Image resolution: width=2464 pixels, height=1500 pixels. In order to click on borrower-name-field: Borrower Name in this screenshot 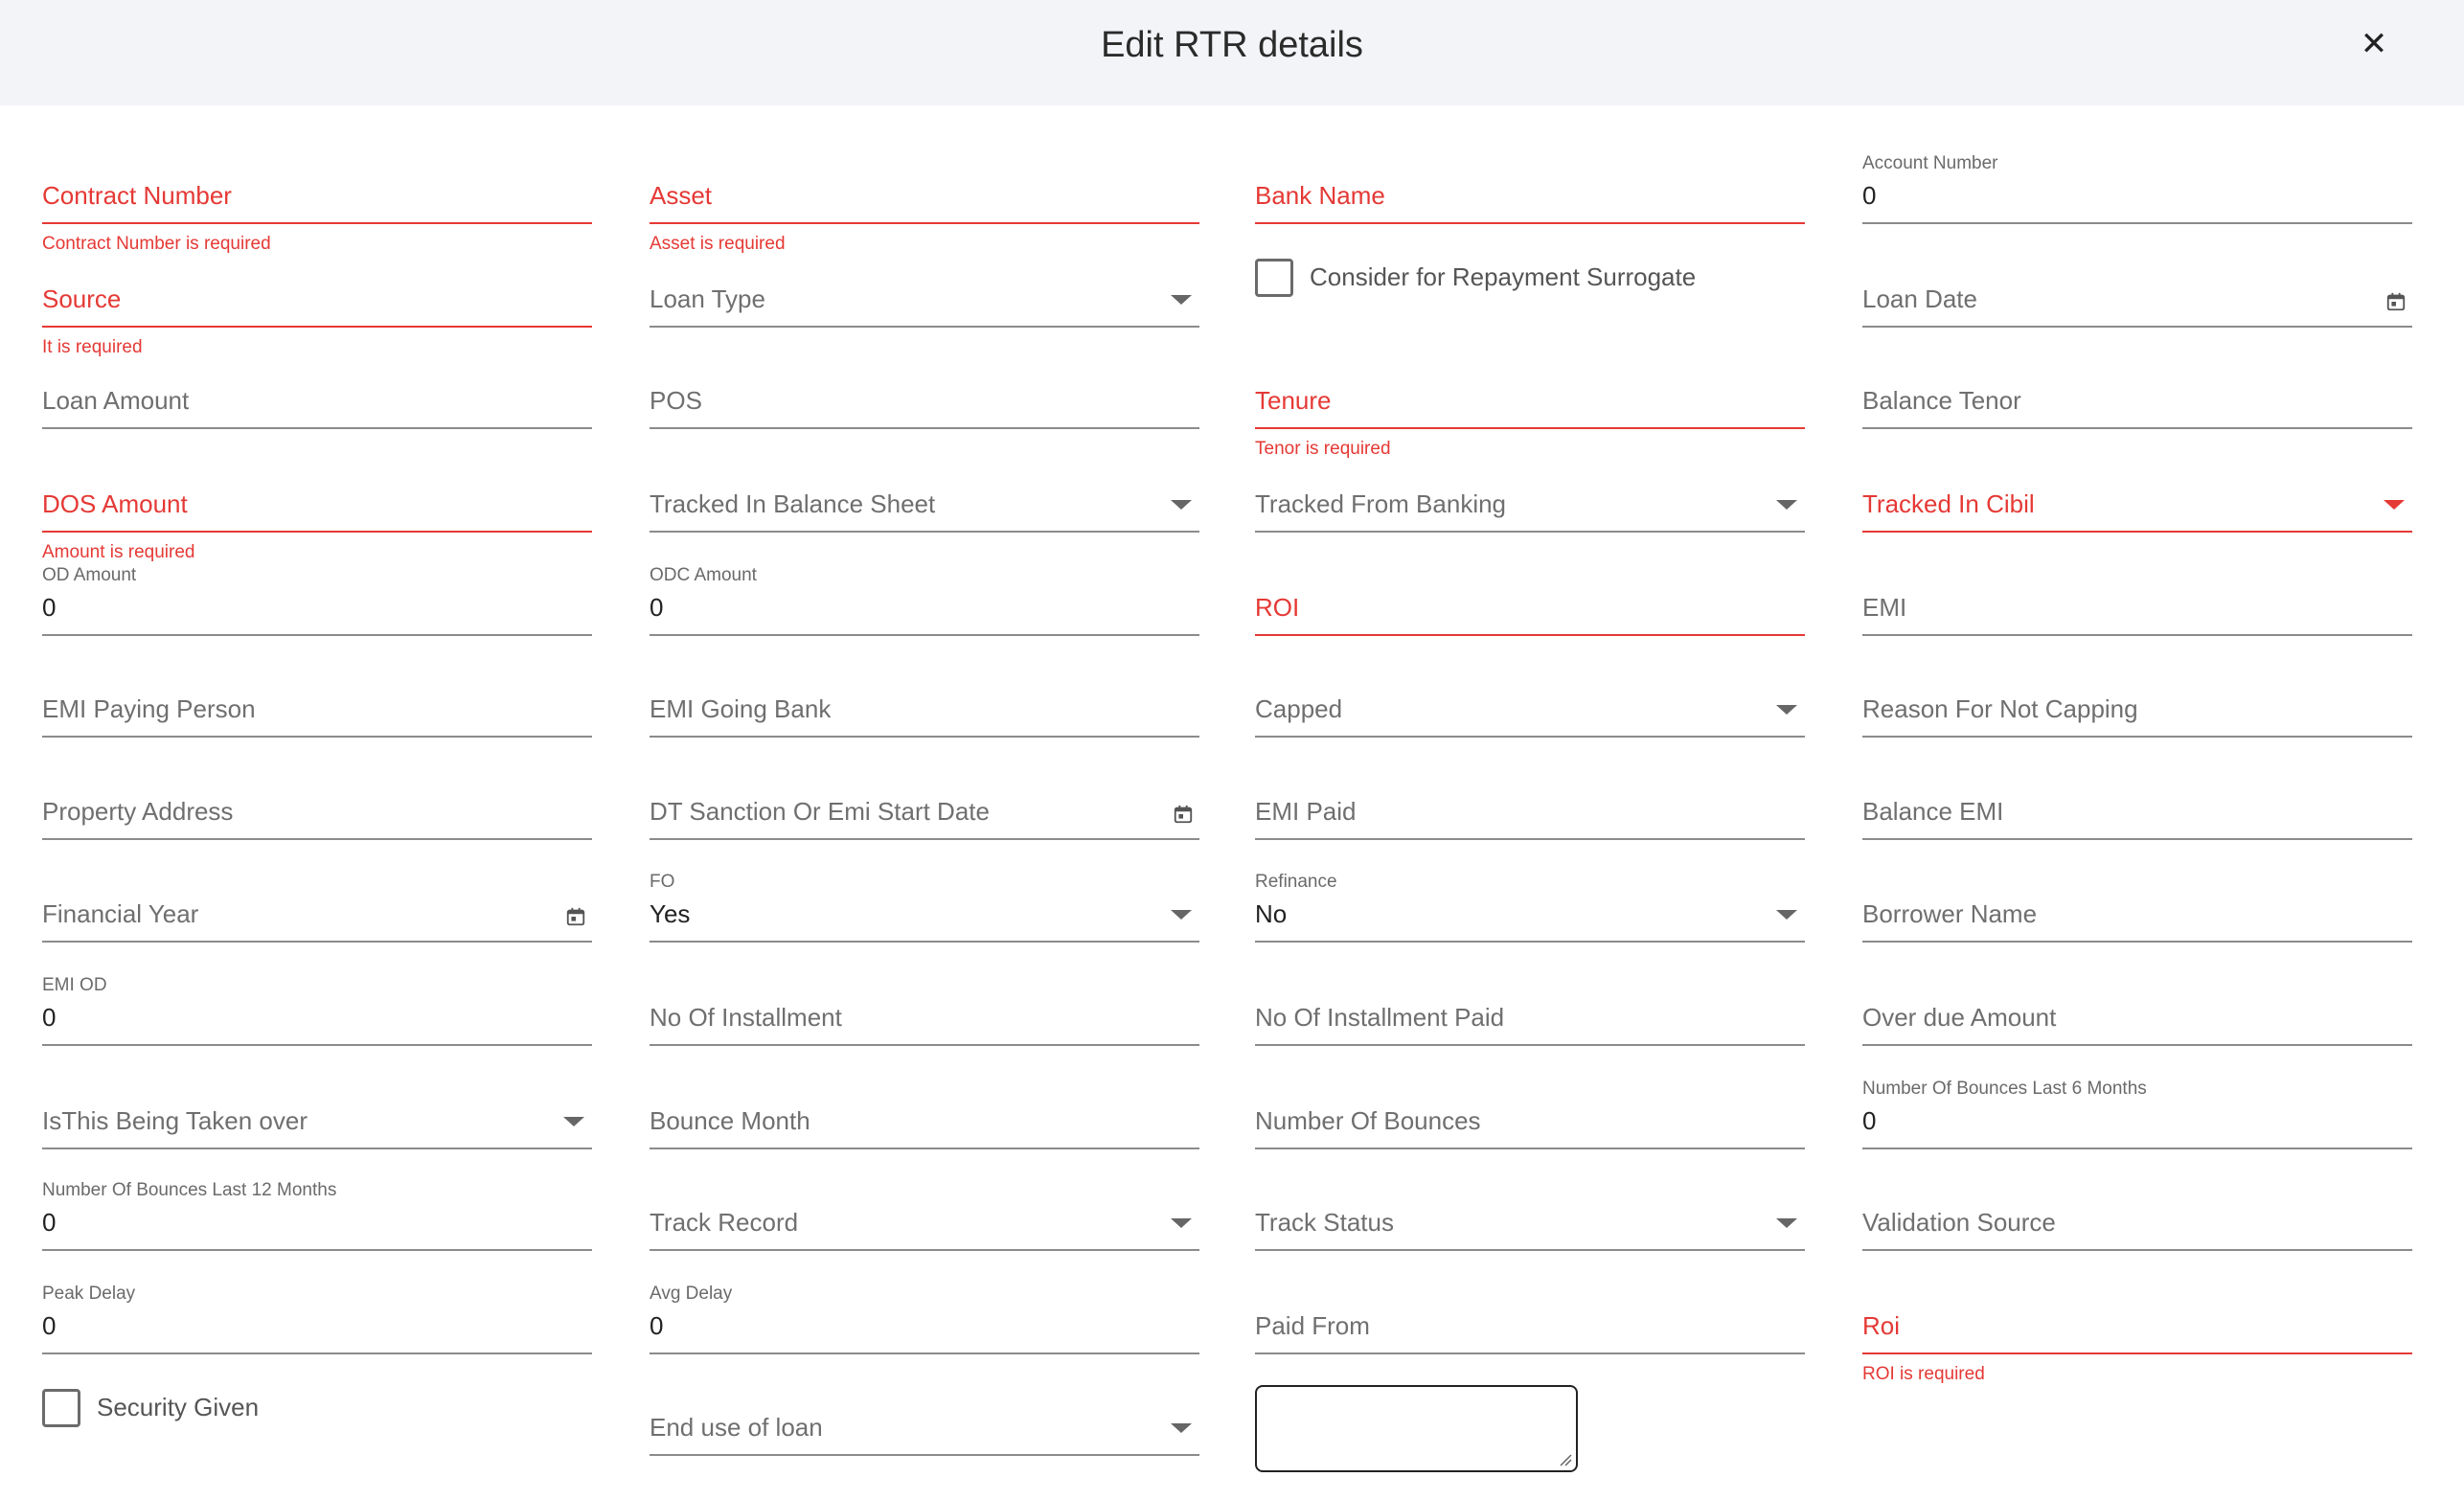, I will do `click(2137, 904)`.